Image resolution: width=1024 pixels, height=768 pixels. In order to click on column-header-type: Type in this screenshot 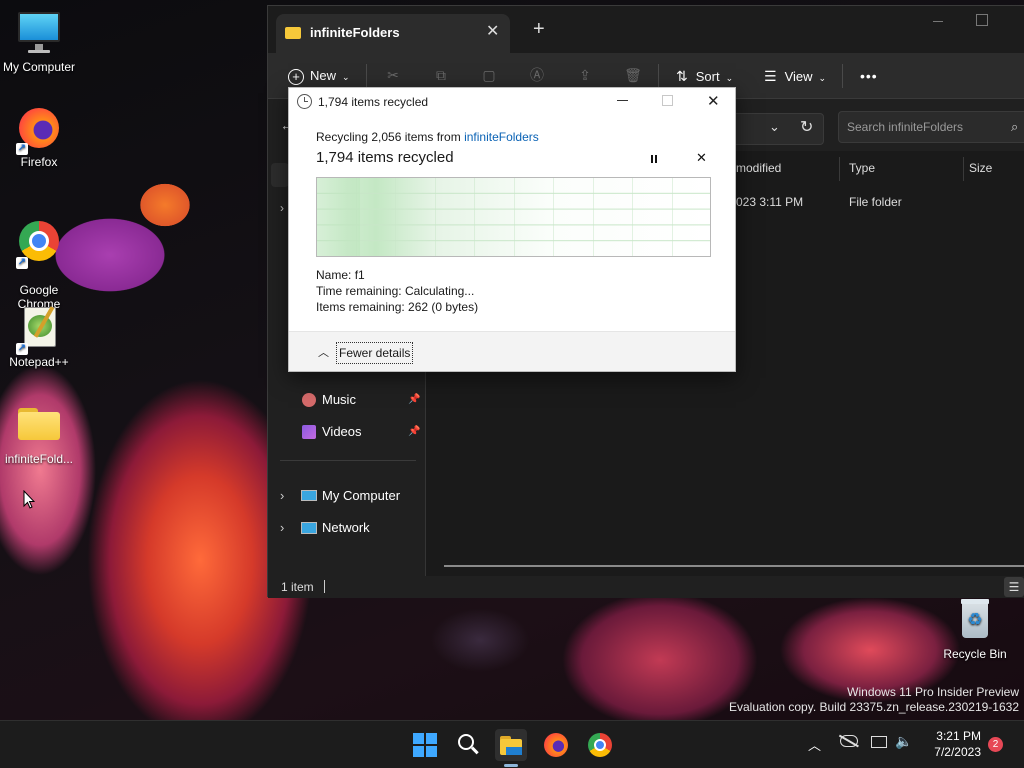, I will do `click(862, 168)`.